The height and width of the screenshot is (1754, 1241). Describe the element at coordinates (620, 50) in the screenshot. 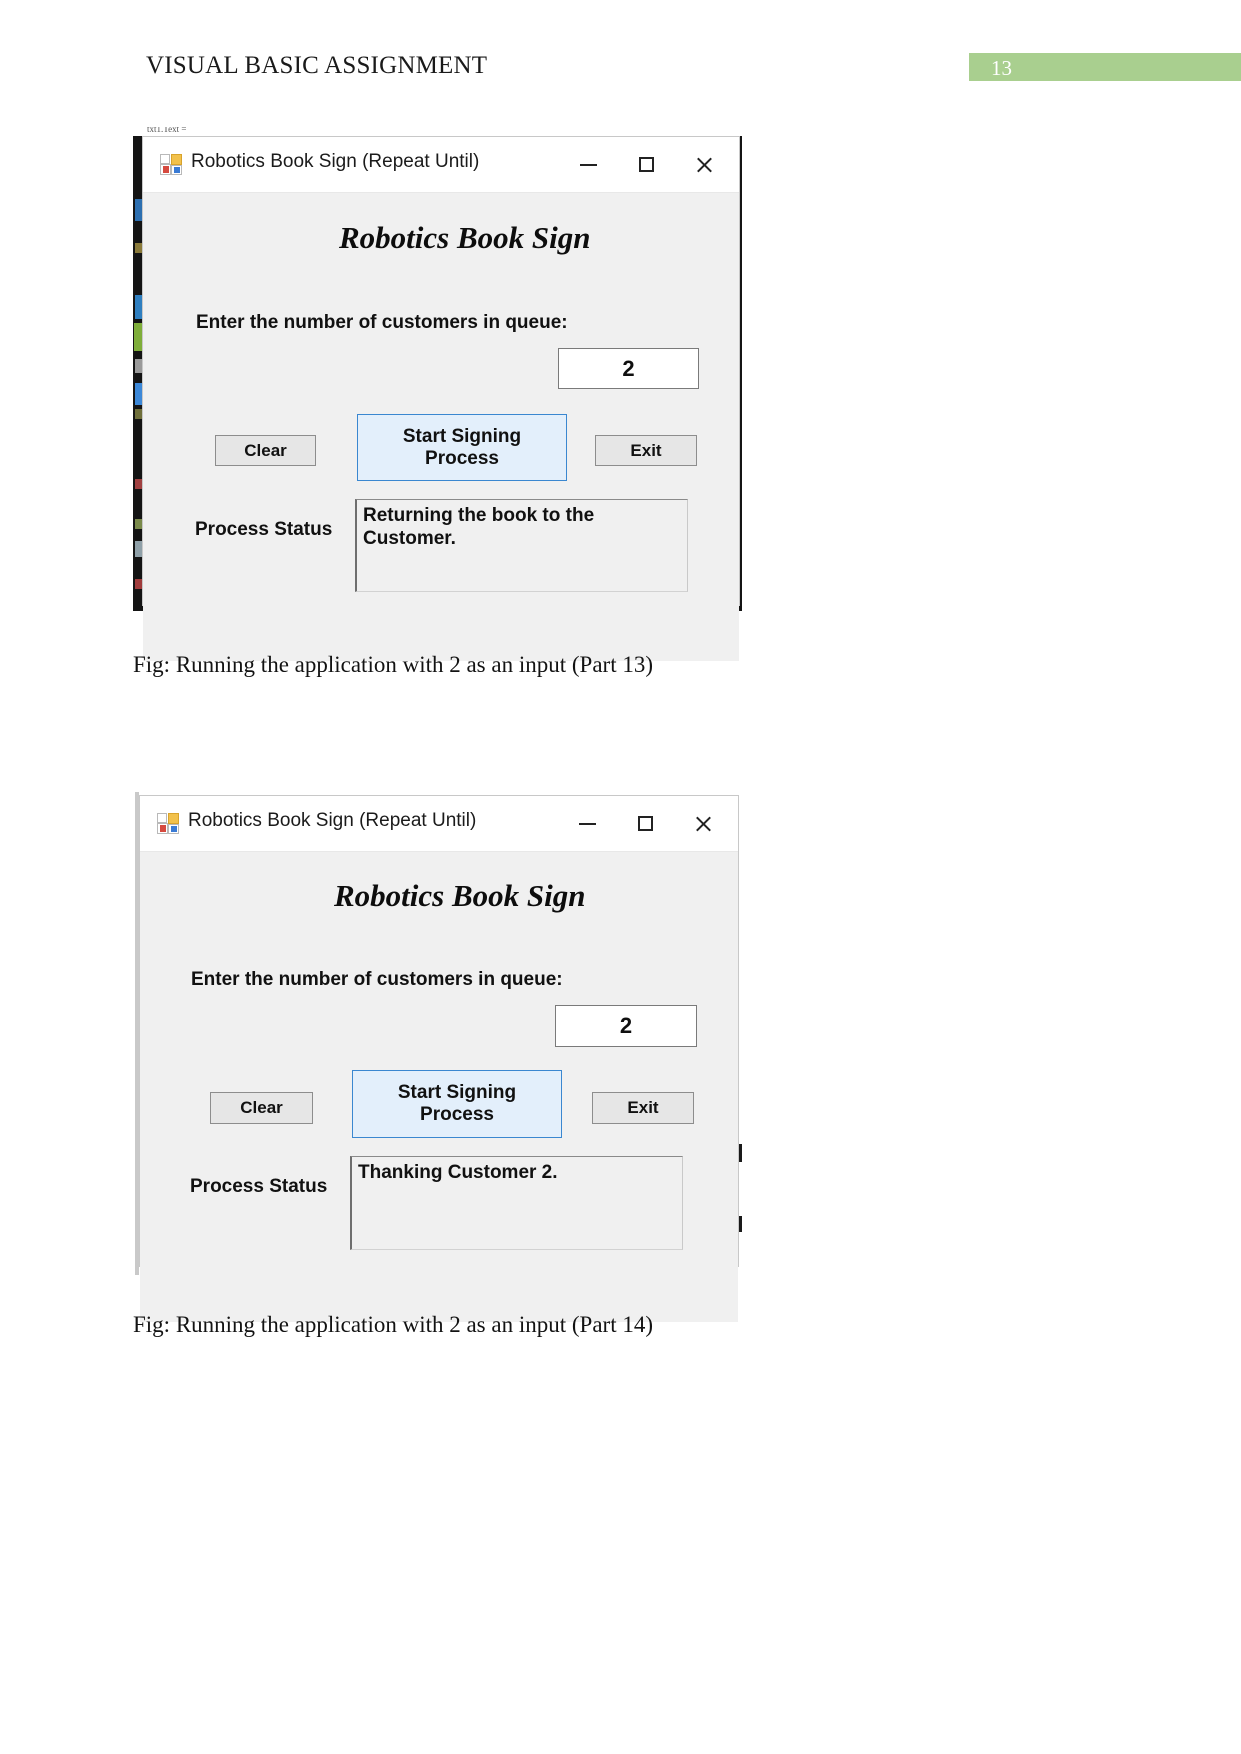

I see `page-header: VISUAL BASIC ASSIGNMENT 13` at that location.